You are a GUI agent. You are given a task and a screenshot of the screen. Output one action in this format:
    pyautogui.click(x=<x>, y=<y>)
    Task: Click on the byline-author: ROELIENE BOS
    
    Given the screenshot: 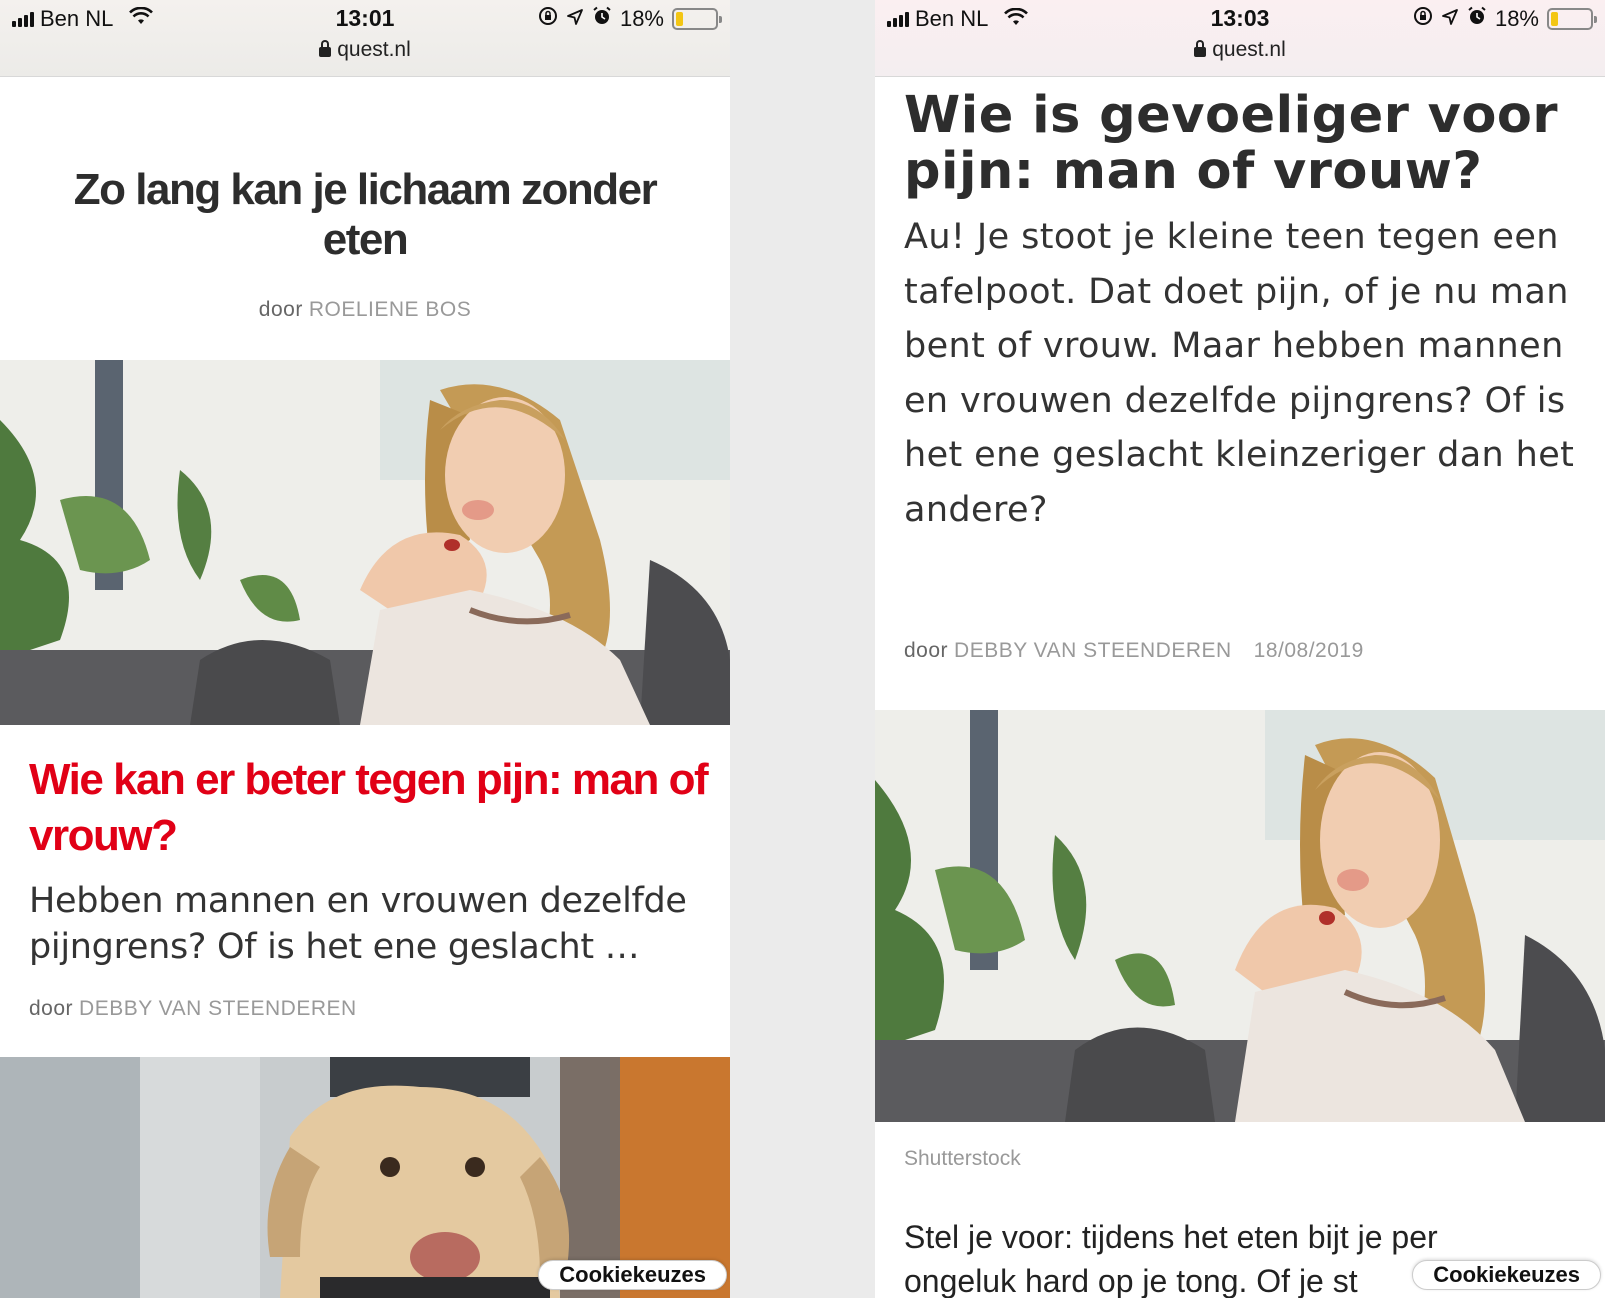 What is the action you would take?
    pyautogui.click(x=390, y=309)
    